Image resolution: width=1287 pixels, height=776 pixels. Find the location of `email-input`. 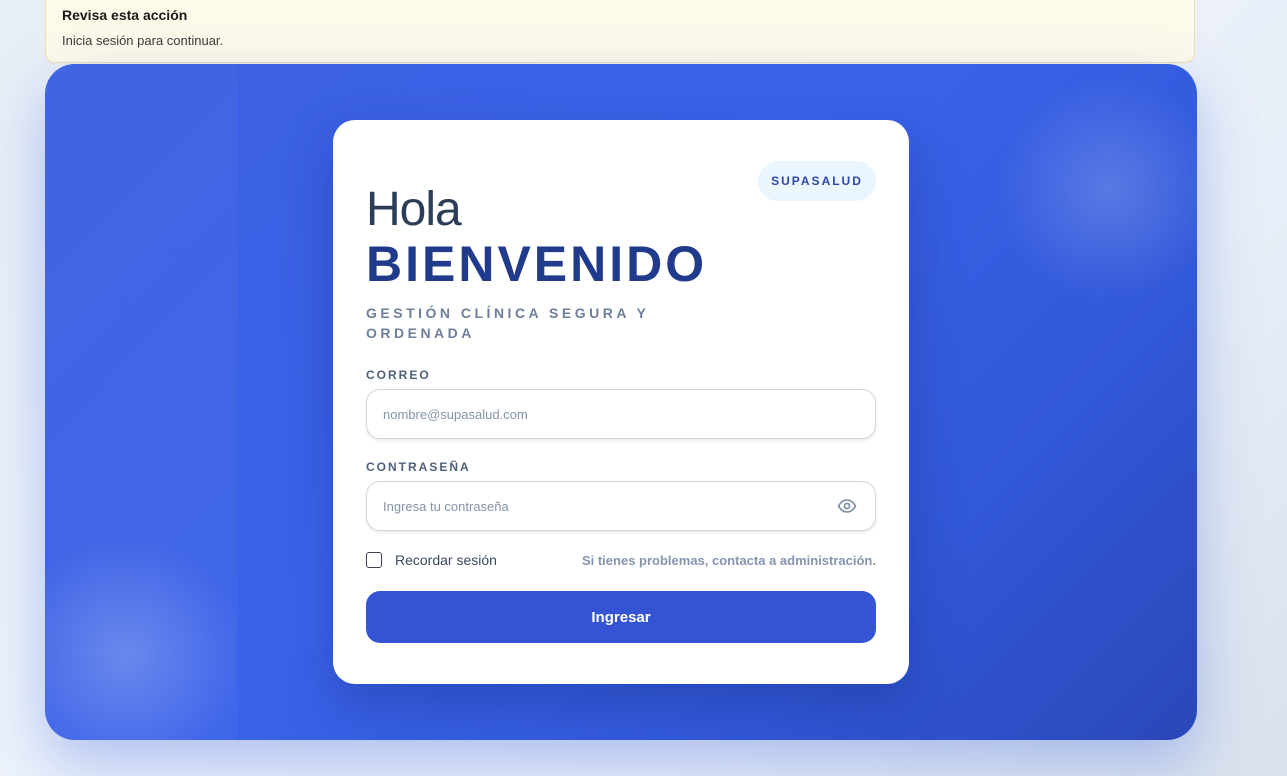

email-input is located at coordinates (603, 414).